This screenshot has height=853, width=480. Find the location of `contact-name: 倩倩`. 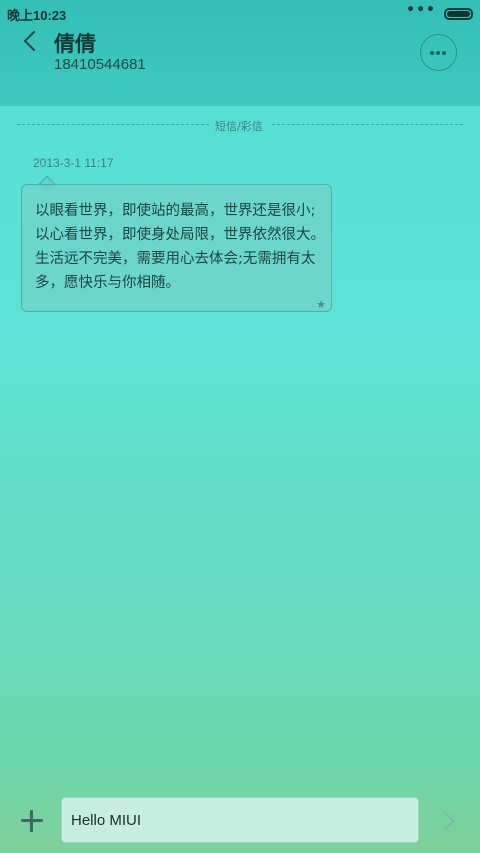

contact-name: 倩倩 is located at coordinates (75, 44).